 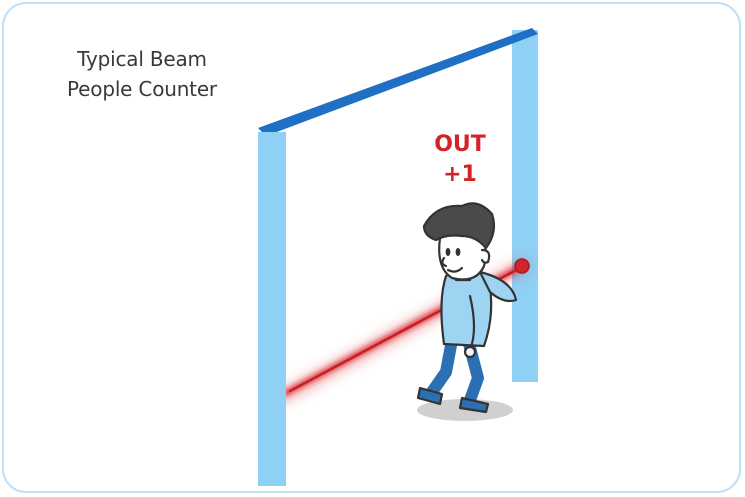 What do you see at coordinates (272, 309) in the screenshot?
I see `door-post-left` at bounding box center [272, 309].